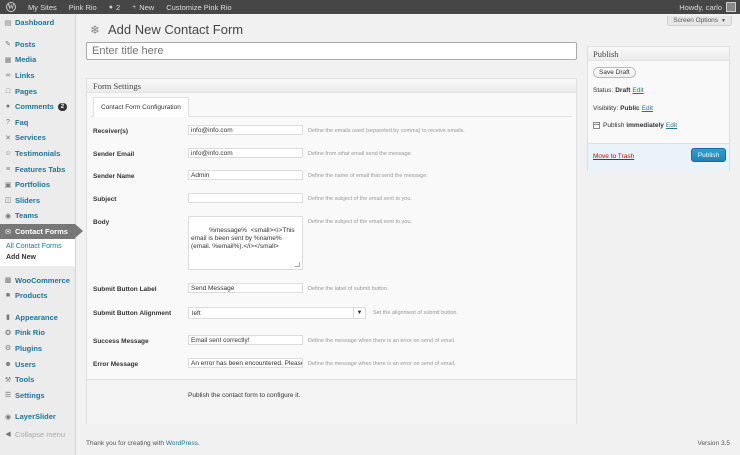 The height and width of the screenshot is (455, 740). I want to click on move-to-trash-link: Move to Trash, so click(613, 156).